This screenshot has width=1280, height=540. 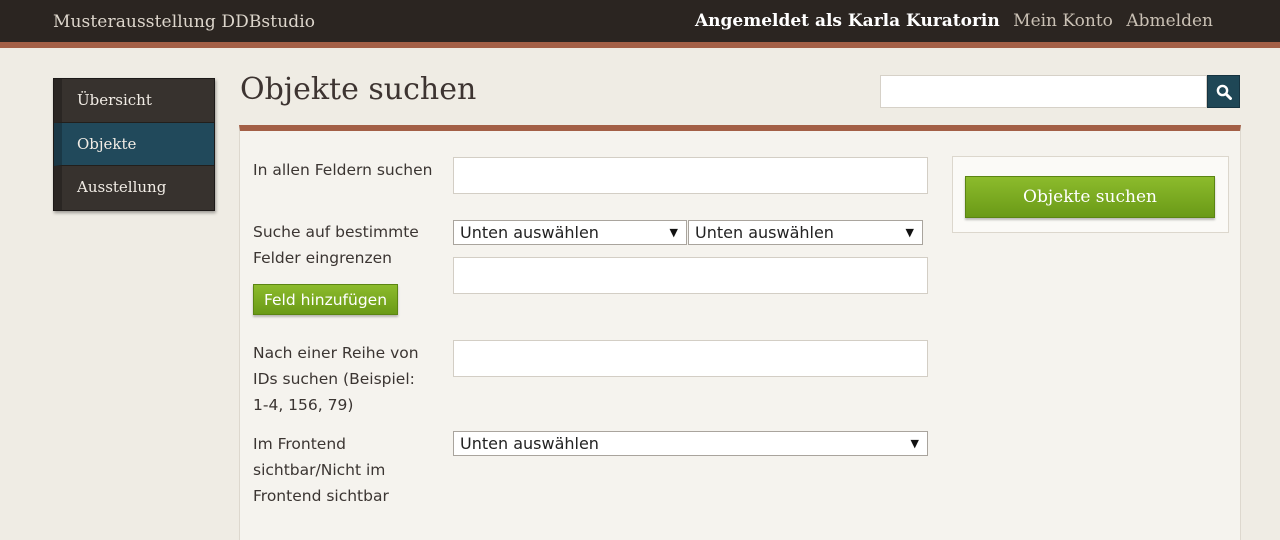 What do you see at coordinates (690, 443) in the screenshot?
I see `frontend-visibility-select: Unten auswählen ▼` at bounding box center [690, 443].